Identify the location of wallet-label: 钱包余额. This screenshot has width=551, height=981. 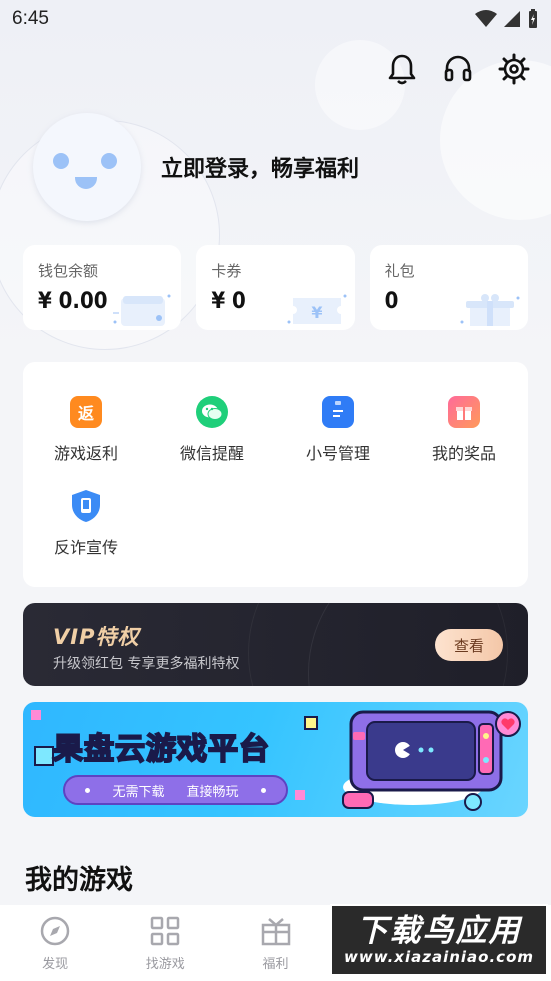
(68, 271).